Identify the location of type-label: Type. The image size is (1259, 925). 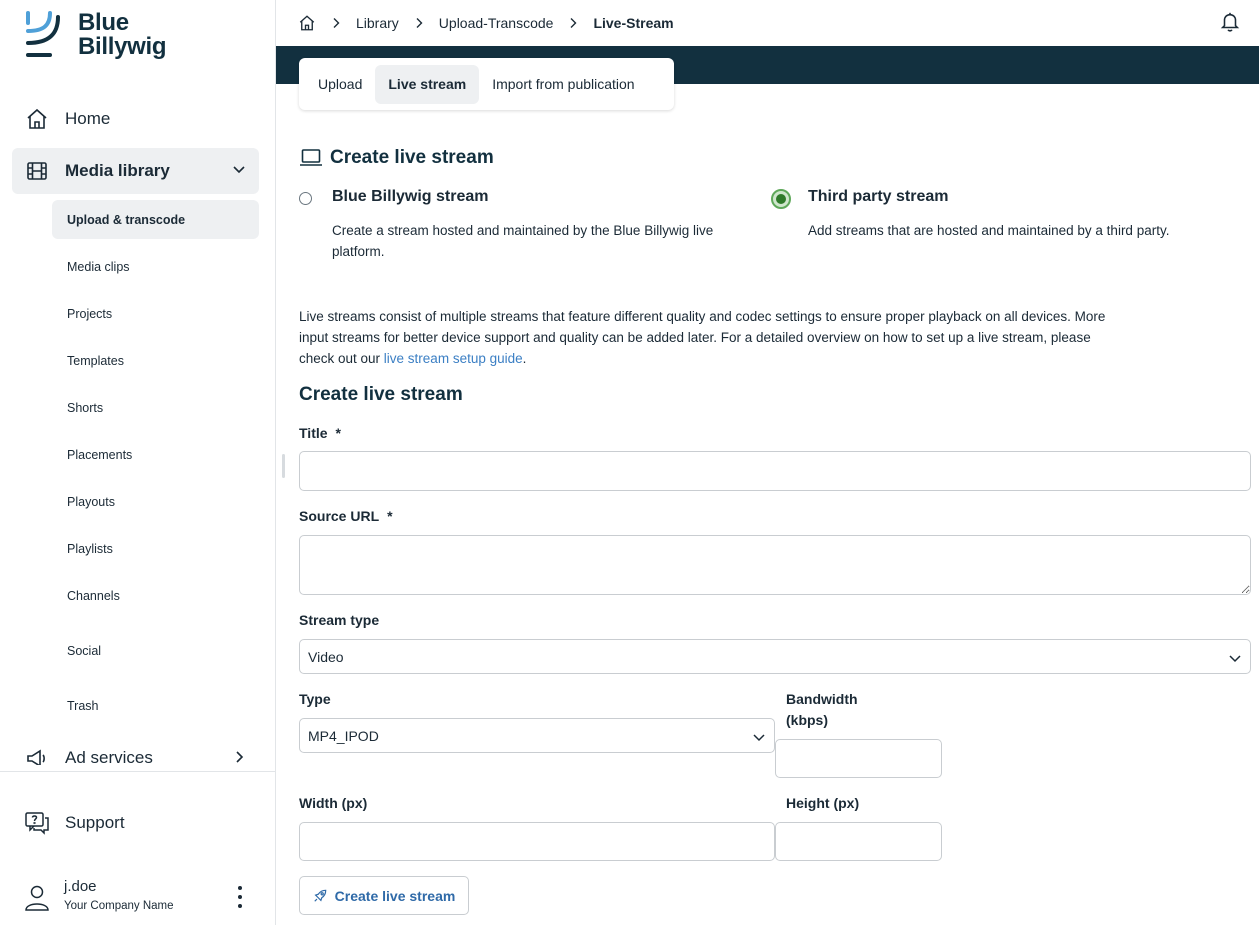
(315, 699).